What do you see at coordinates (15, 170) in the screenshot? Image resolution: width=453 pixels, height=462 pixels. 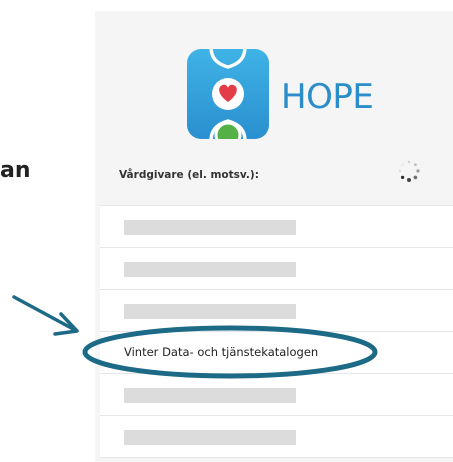 I see `cut-off-text: an` at bounding box center [15, 170].